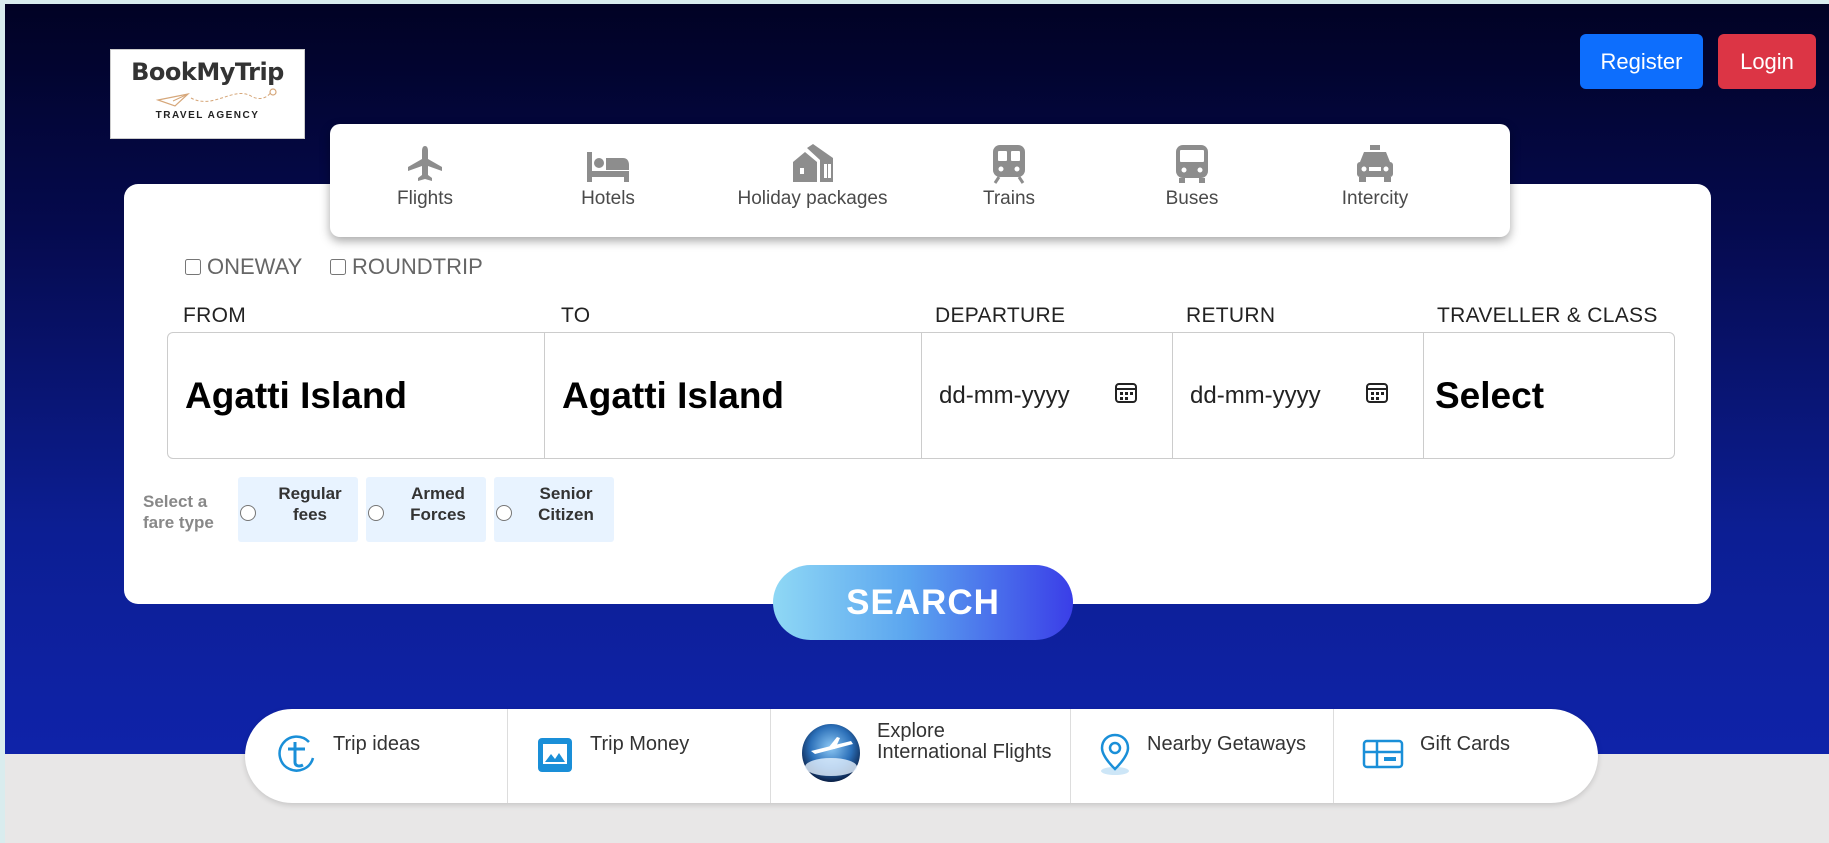  I want to click on fare-type-label-text: Select a fare type, so click(178, 512).